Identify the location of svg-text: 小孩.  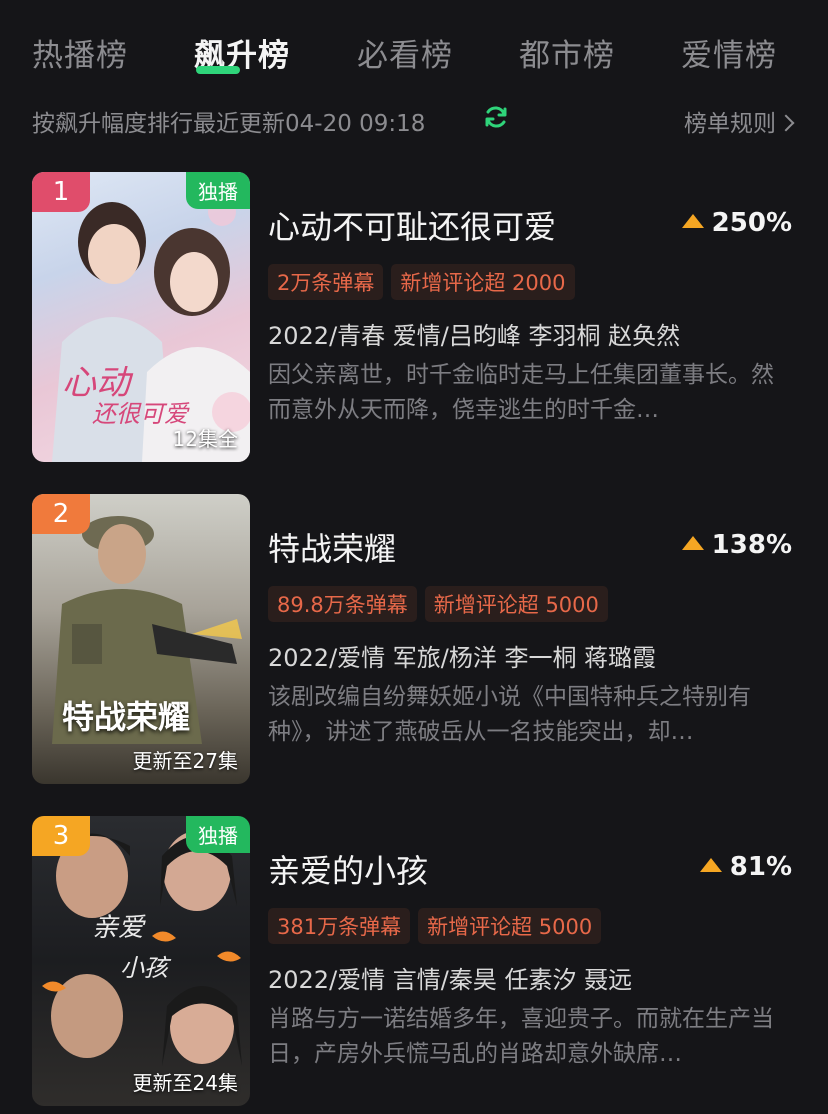
(146, 968).